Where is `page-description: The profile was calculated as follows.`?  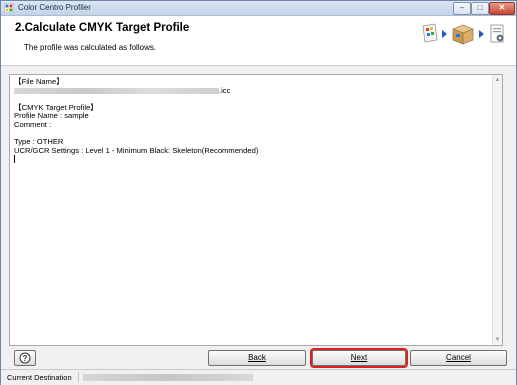
page-description: The profile was calculated as follows. is located at coordinates (90, 47).